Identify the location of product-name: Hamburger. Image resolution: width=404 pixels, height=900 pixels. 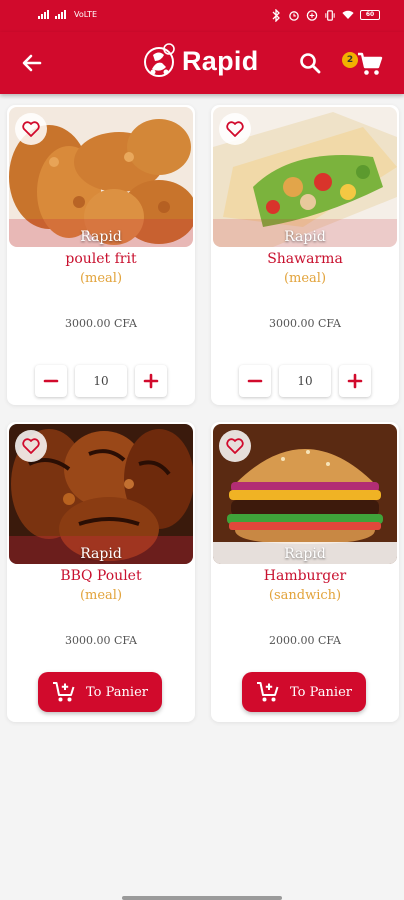
(305, 576).